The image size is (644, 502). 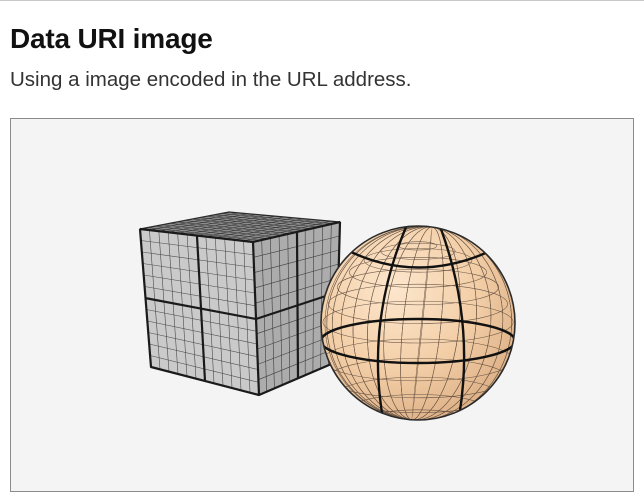 I want to click on cube-shape, so click(x=240, y=304).